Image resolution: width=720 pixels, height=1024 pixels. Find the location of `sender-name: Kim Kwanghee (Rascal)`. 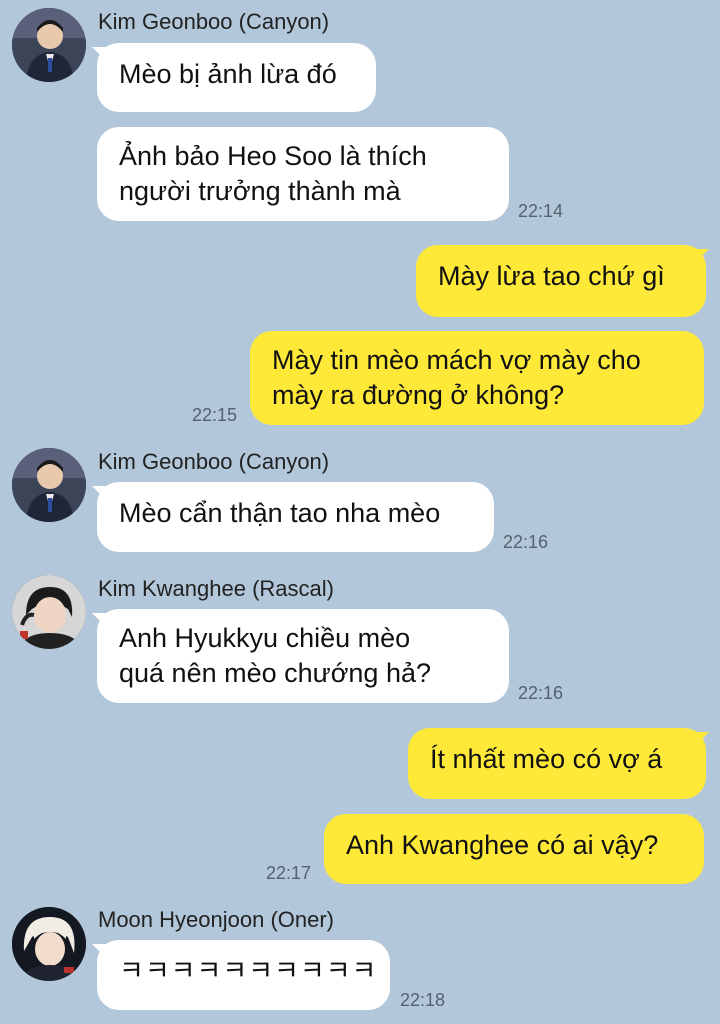

sender-name: Kim Kwanghee (Rascal) is located at coordinates (216, 588).